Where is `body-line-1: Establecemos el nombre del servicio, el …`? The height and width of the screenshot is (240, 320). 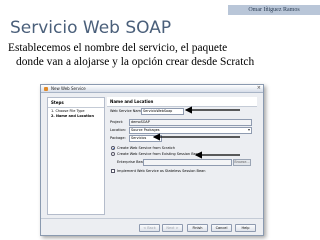
body-line-1: Establecemos el nombre del servicio, el … is located at coordinates (118, 48).